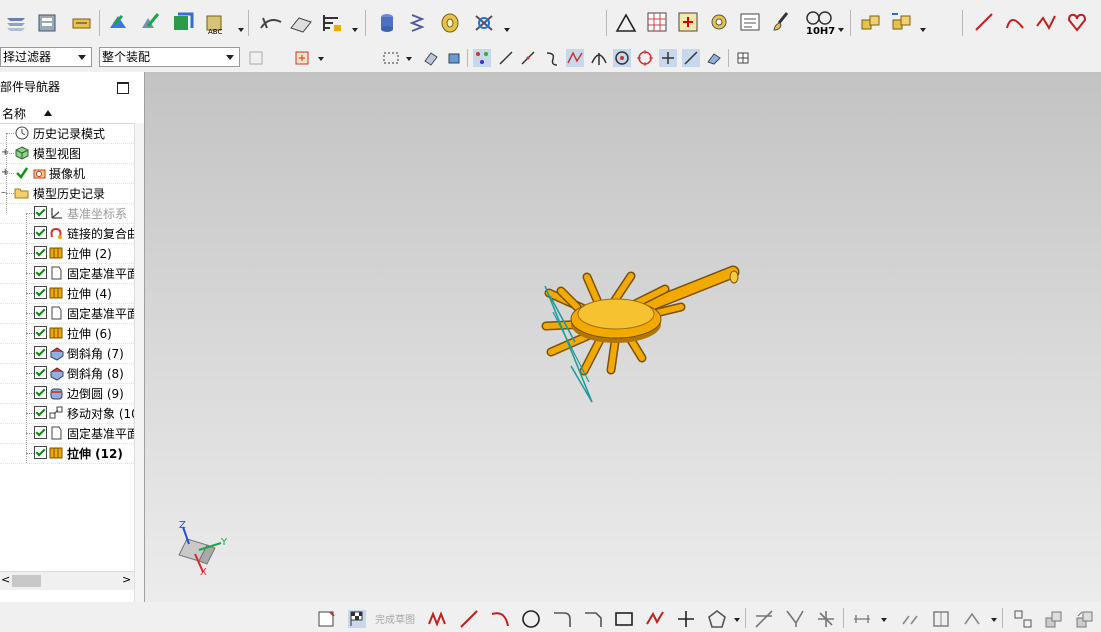 The height and width of the screenshot is (632, 1101). I want to click on component-icon, so click(871, 22).